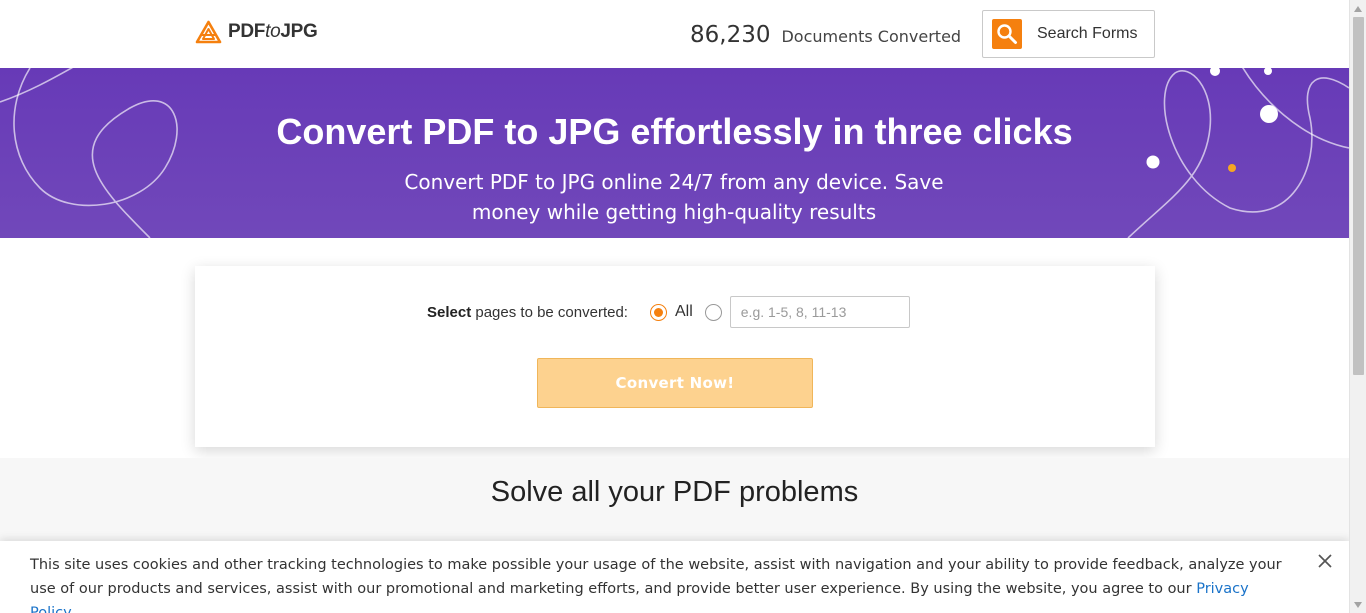 The height and width of the screenshot is (613, 1366). Describe the element at coordinates (730, 35) in the screenshot. I see `documents-count: 86,230` at that location.